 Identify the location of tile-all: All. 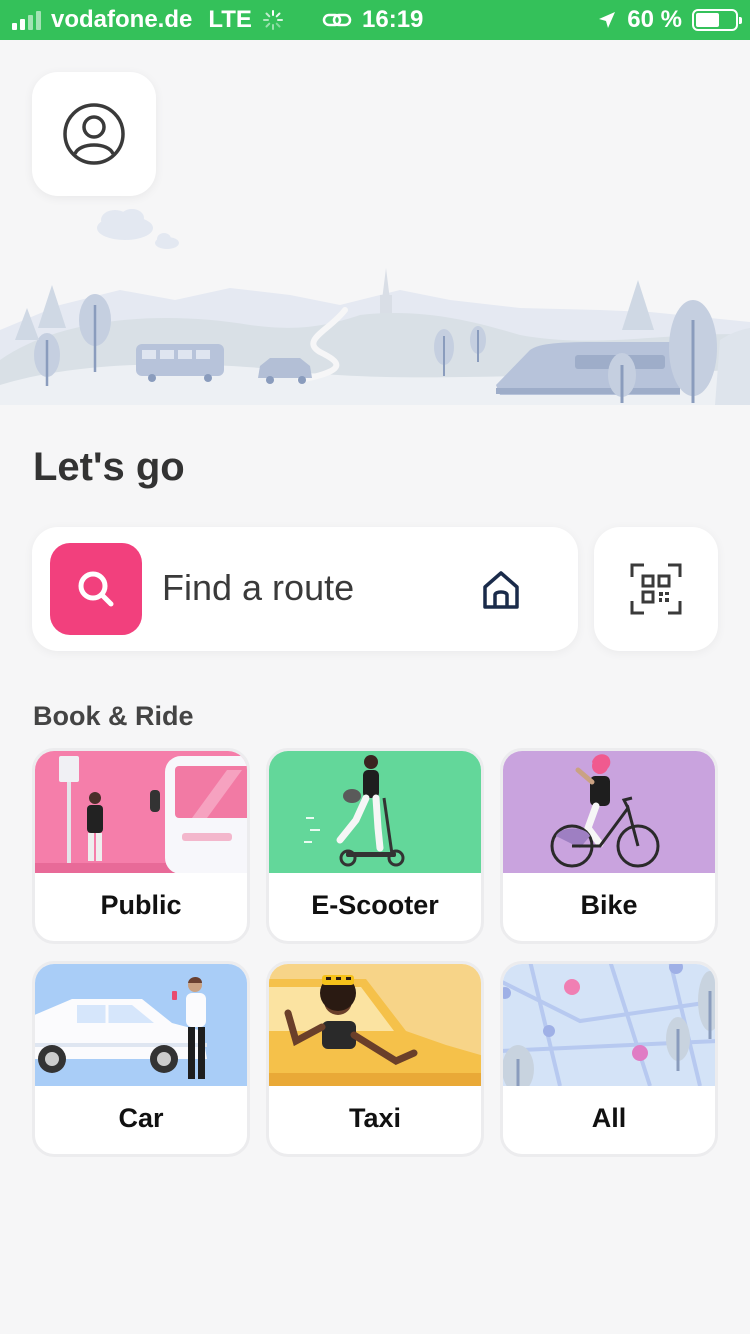
(609, 1059).